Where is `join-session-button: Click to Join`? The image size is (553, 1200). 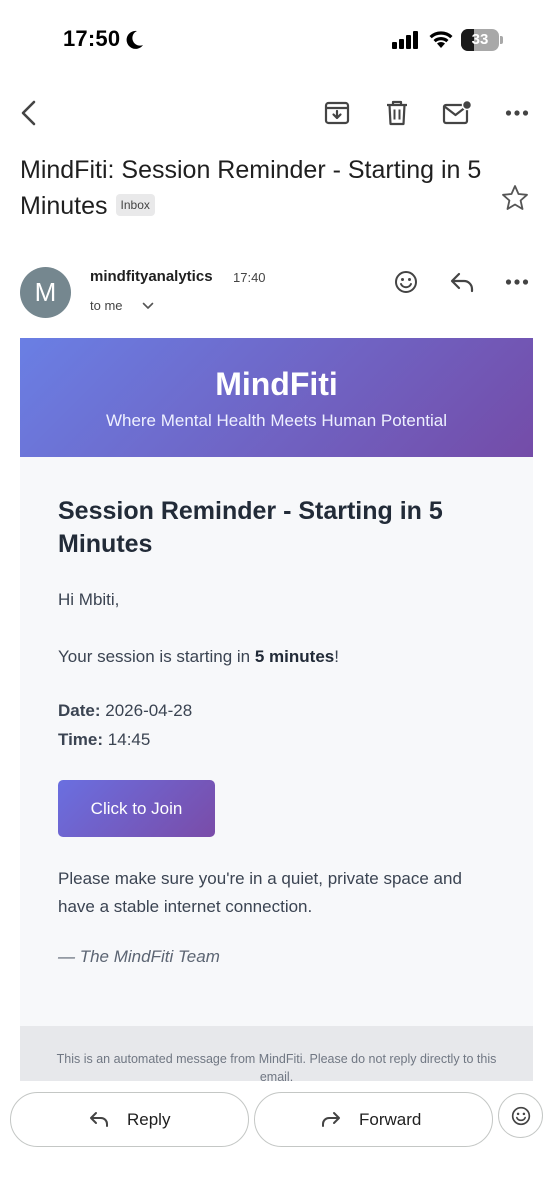 join-session-button: Click to Join is located at coordinates (136, 808).